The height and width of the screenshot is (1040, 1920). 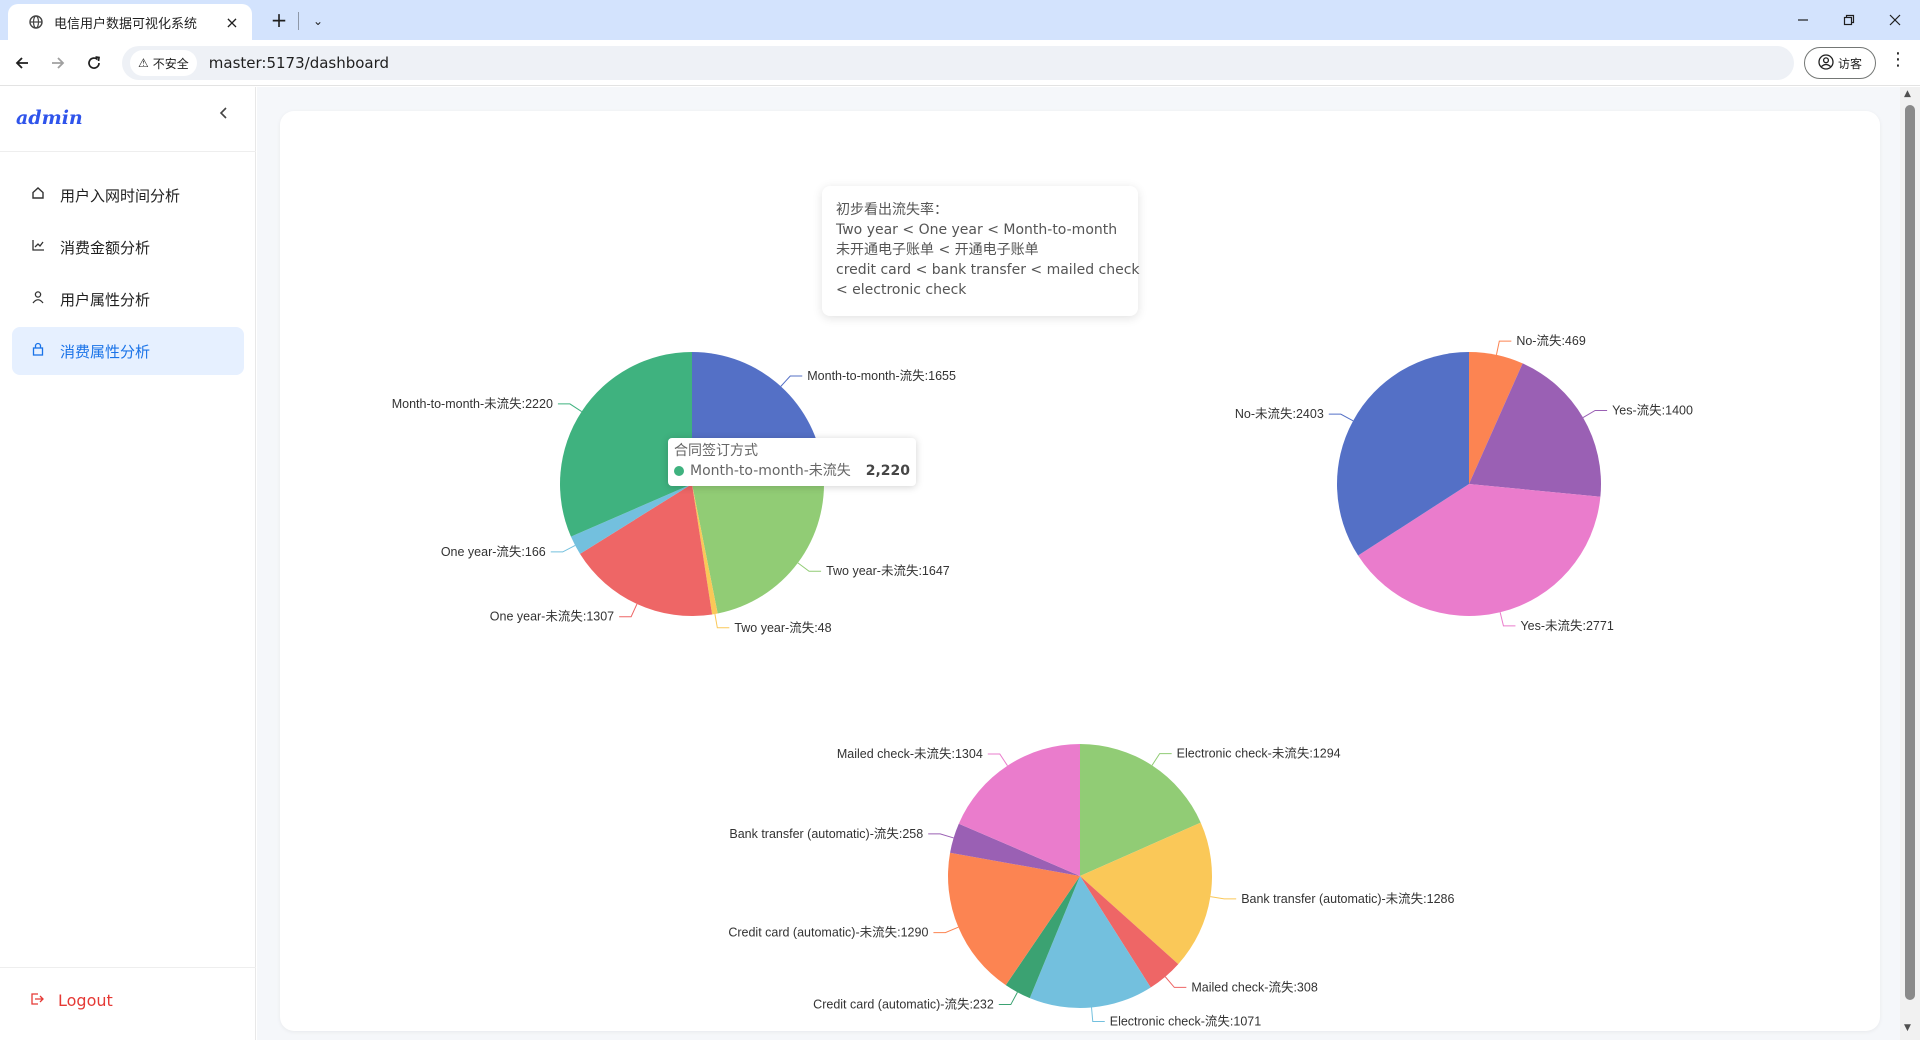 I want to click on reload-icon, so click(x=94, y=62).